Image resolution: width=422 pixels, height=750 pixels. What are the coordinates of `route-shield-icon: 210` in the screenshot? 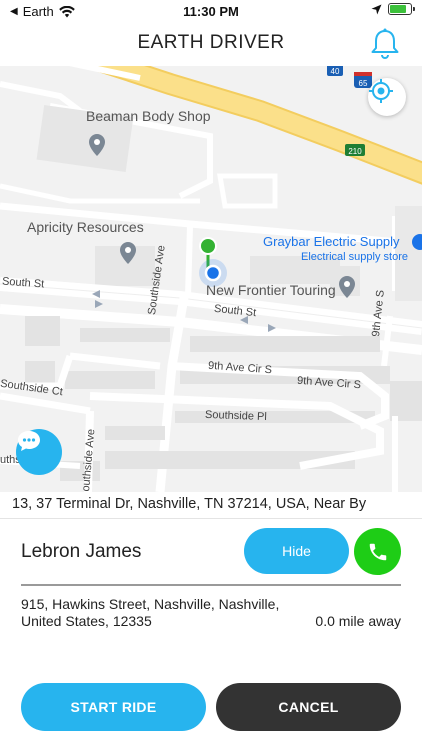 It's located at (355, 150).